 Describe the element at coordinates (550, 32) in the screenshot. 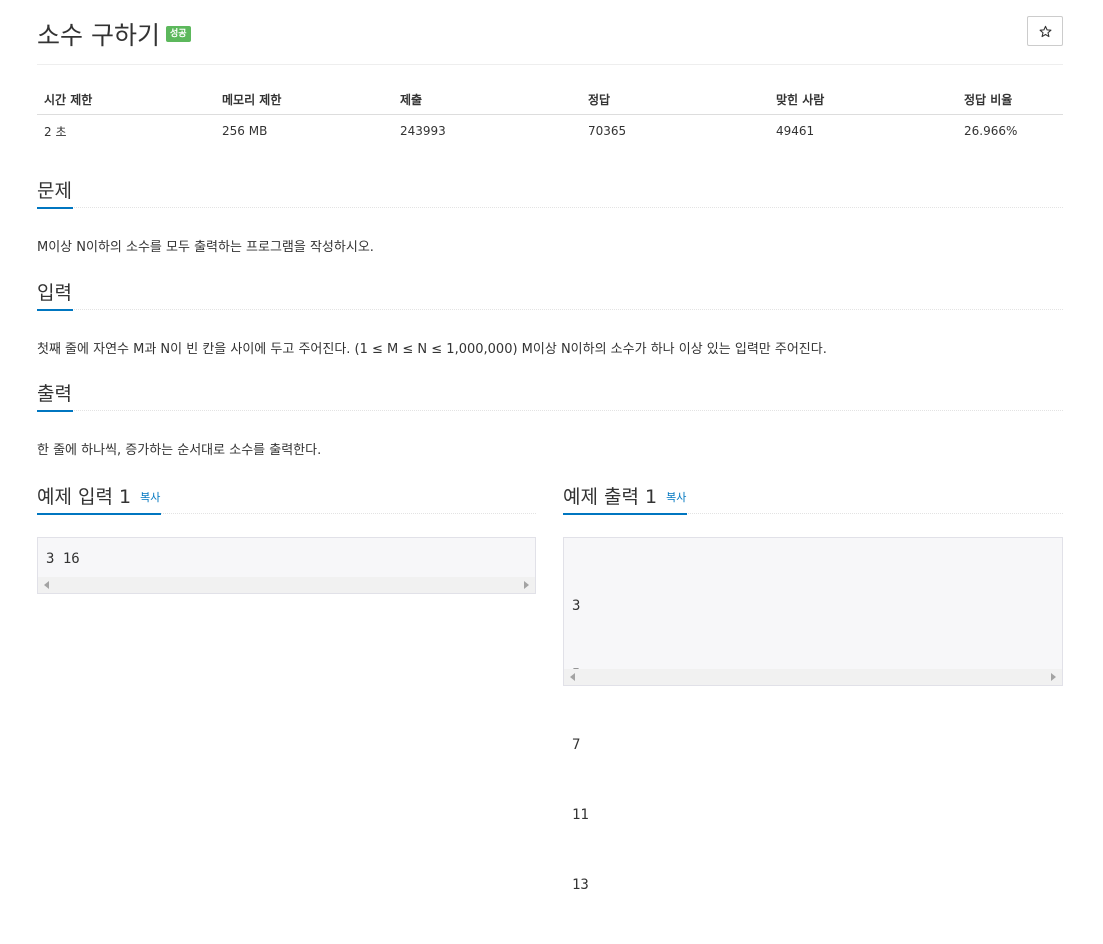

I see `problem-header: 소수 구하기 성공` at that location.